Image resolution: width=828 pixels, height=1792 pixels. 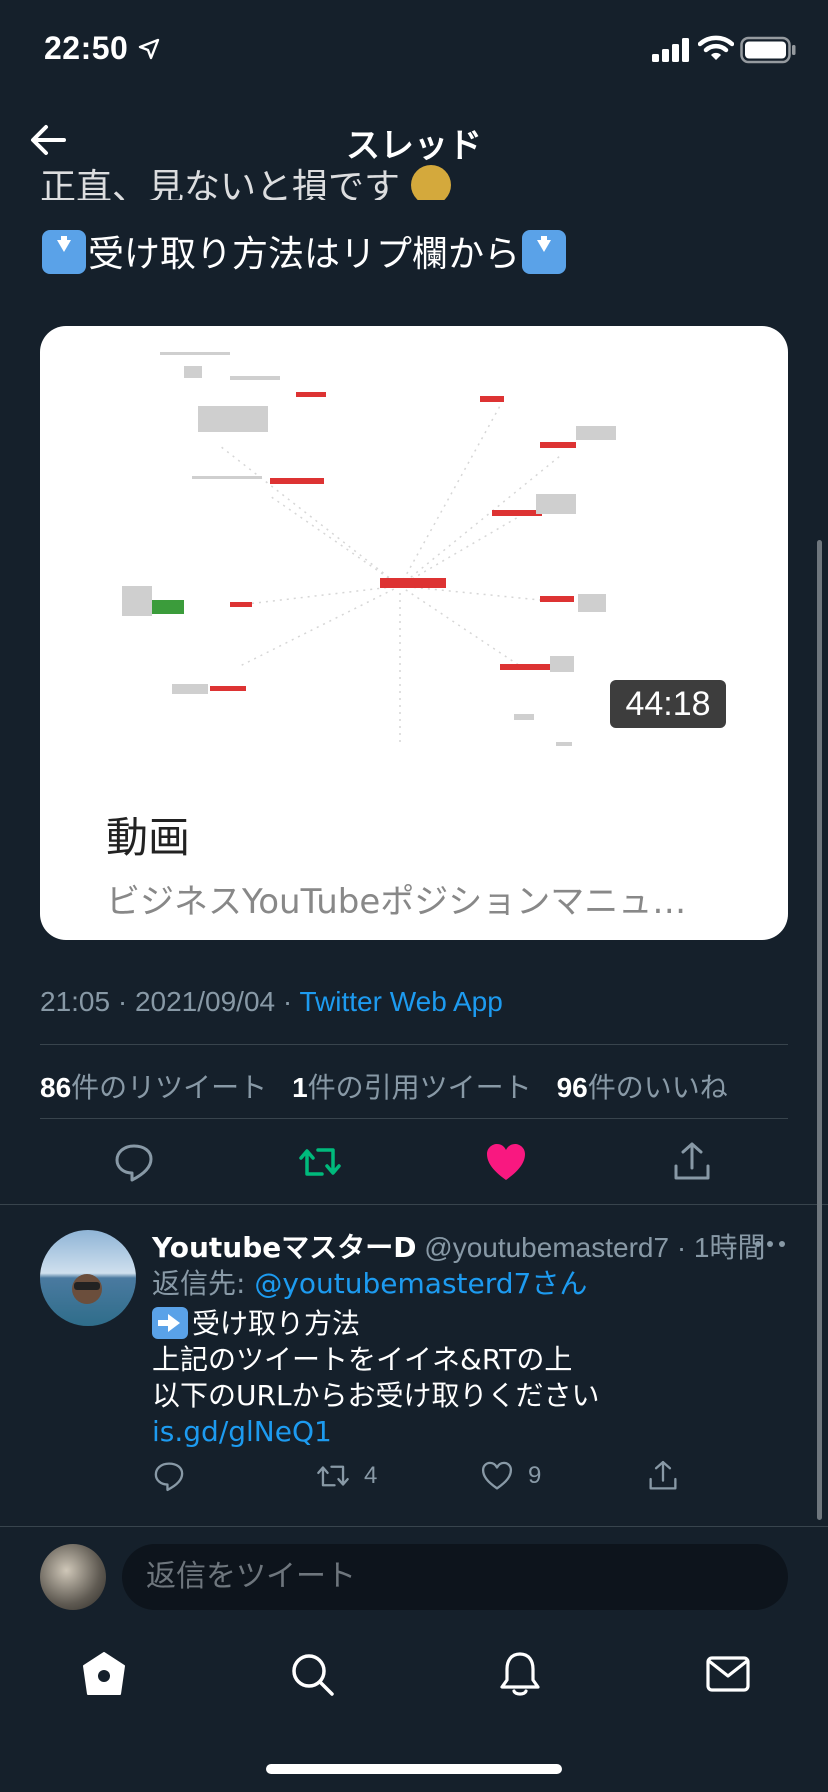 I want to click on retweets-count: 86, so click(x=56, y=1087).